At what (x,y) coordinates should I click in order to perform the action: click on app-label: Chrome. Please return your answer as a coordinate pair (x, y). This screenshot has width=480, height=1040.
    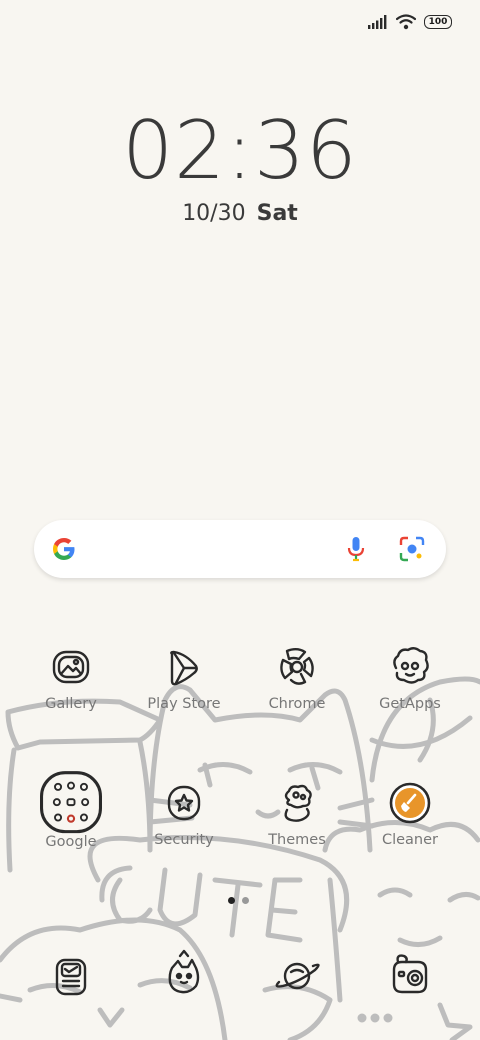
    Looking at the image, I should click on (297, 704).